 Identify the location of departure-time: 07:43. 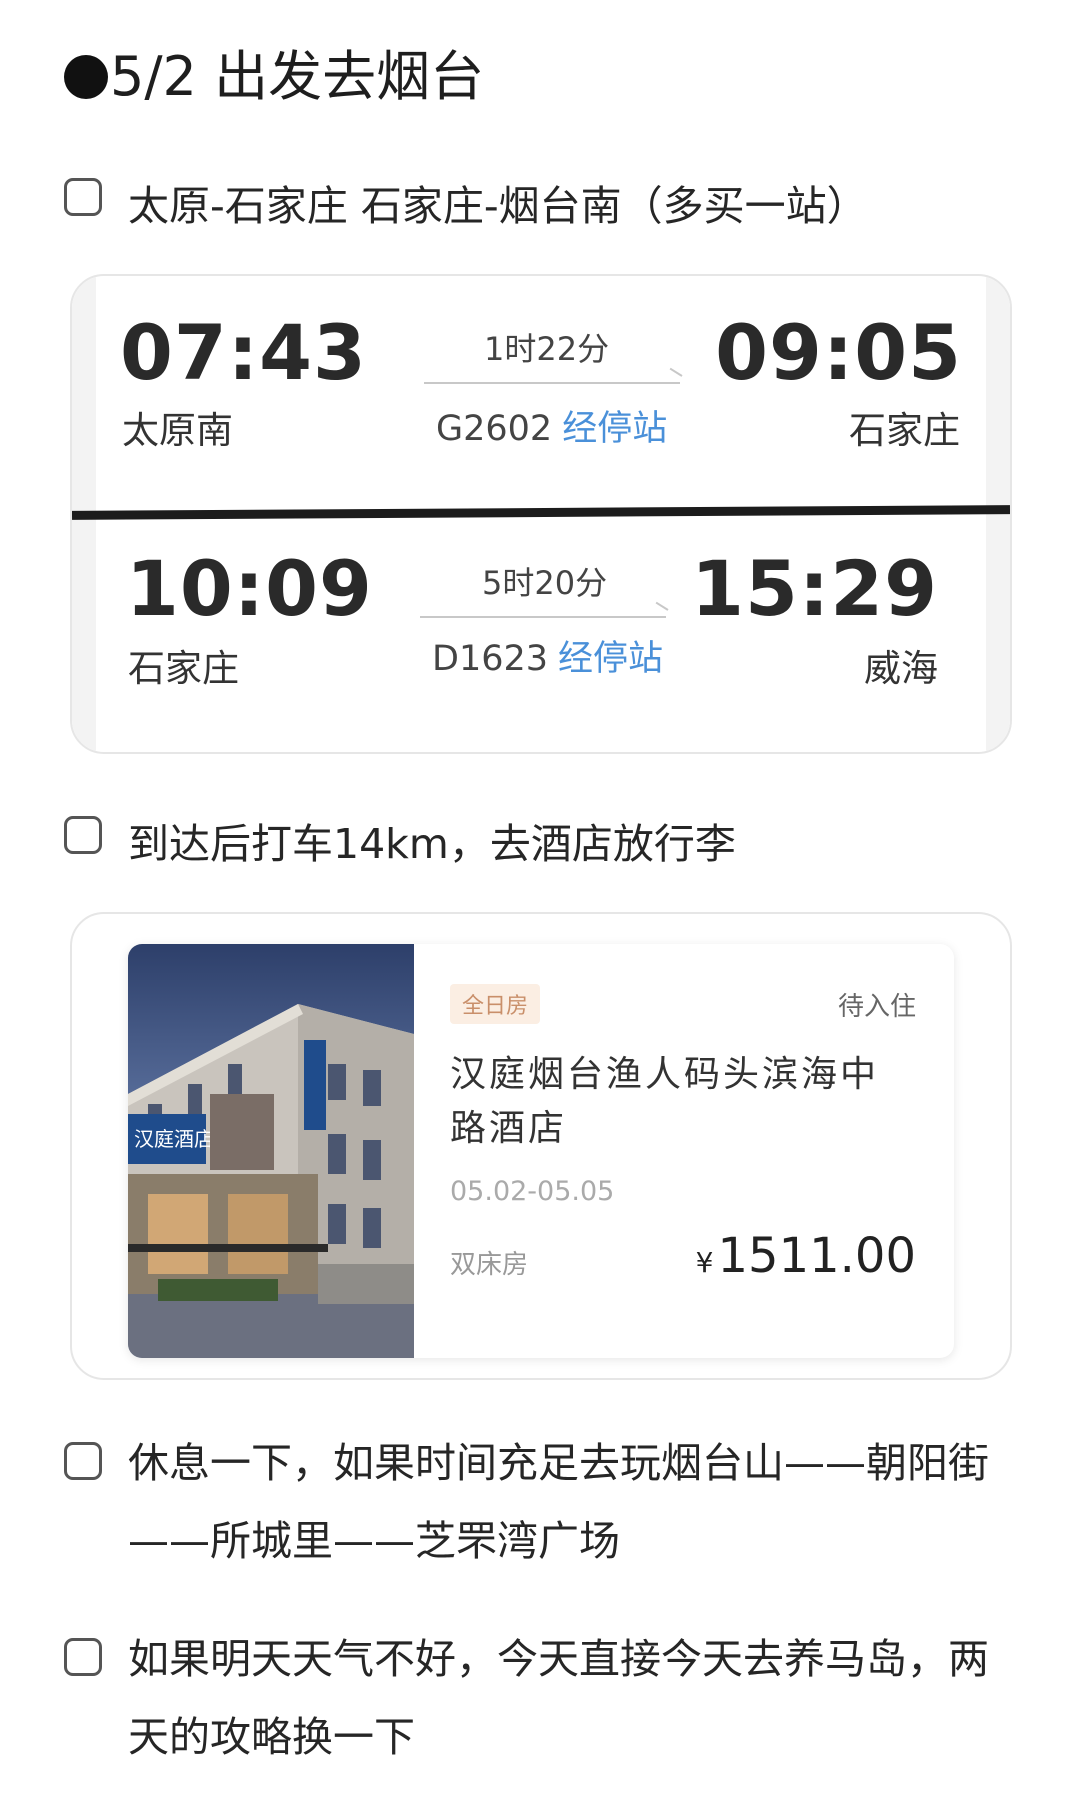
(243, 352).